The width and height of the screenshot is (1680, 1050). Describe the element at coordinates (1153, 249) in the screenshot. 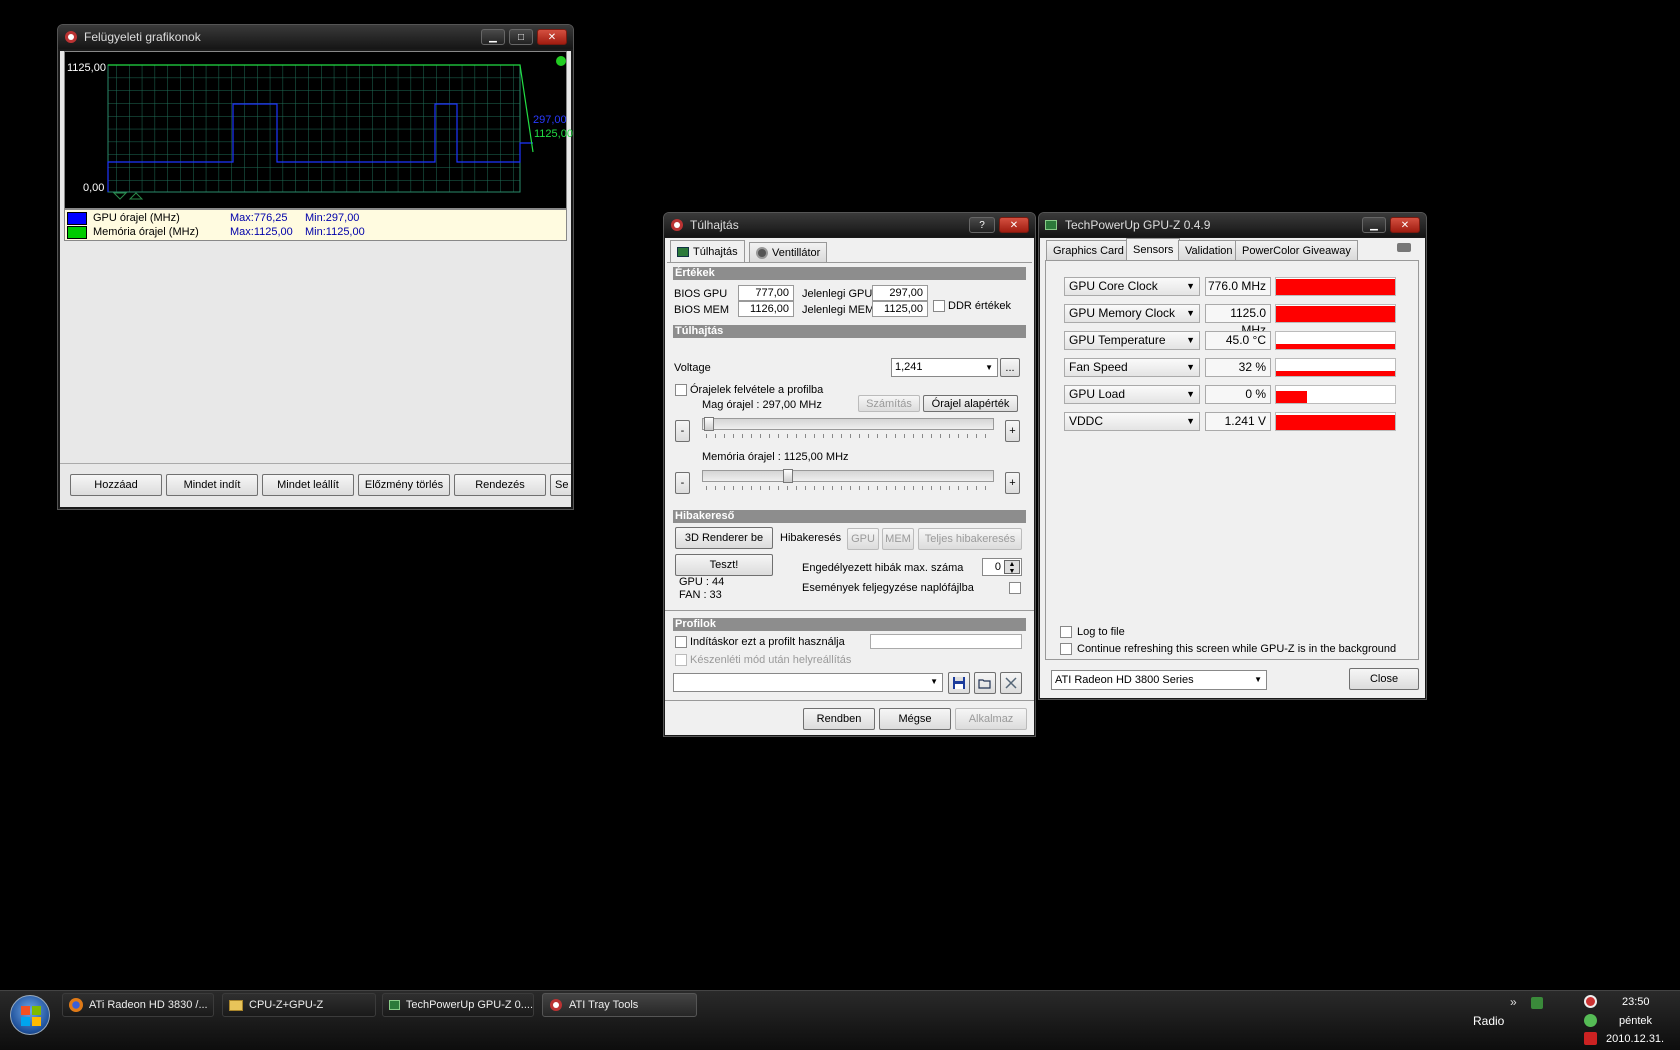

I see `tab-sensors: Sensors` at that location.